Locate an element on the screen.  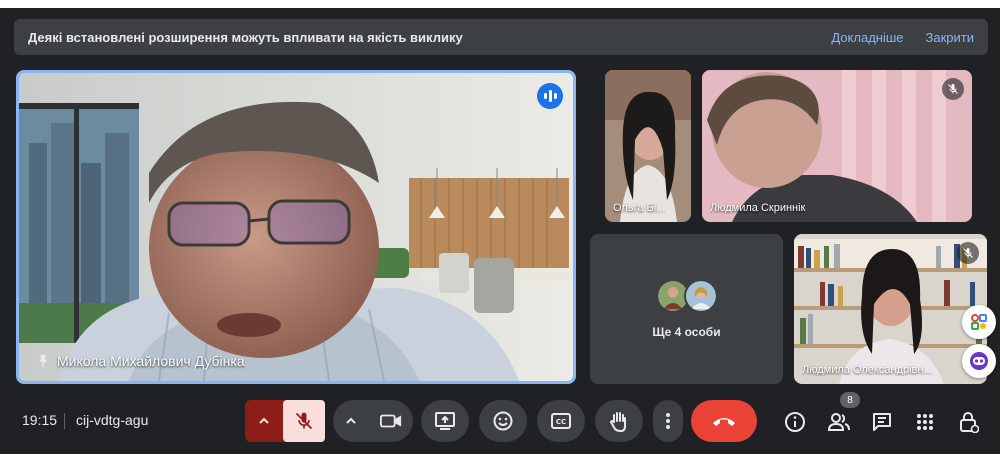
more-participants-tile: Ще 4 особи is located at coordinates (686, 309).